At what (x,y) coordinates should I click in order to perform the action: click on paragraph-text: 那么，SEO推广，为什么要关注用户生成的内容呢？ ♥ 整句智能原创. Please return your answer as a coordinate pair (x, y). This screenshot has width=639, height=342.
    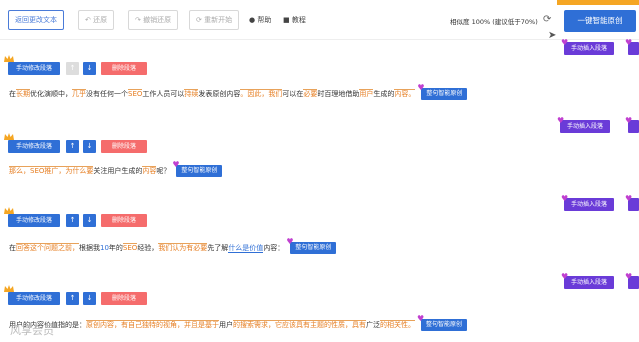
    Looking at the image, I should click on (116, 168).